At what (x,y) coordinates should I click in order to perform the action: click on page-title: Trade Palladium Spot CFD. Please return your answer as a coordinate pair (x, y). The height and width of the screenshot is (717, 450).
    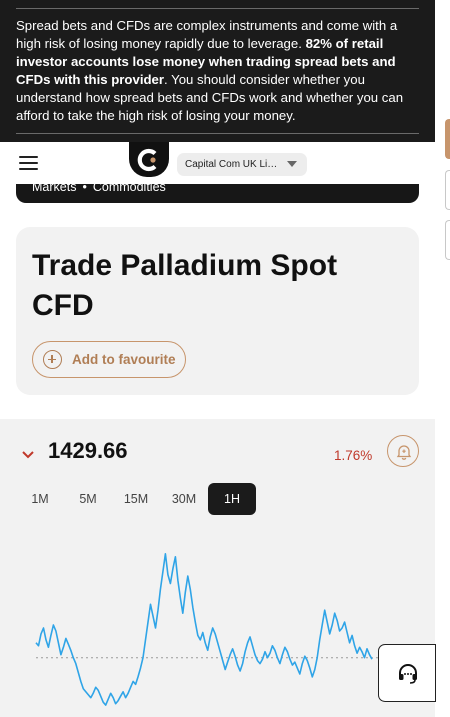
    Looking at the image, I should click on (185, 285).